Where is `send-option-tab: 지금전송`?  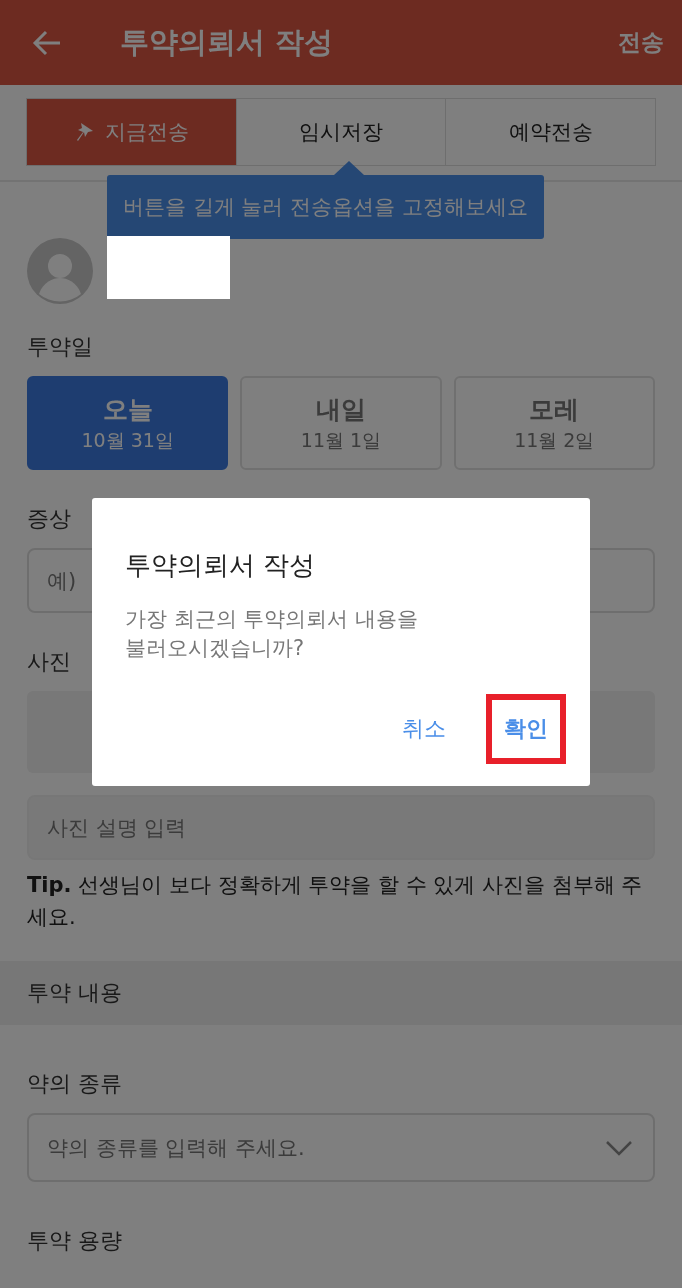 send-option-tab: 지금전송 is located at coordinates (131, 132).